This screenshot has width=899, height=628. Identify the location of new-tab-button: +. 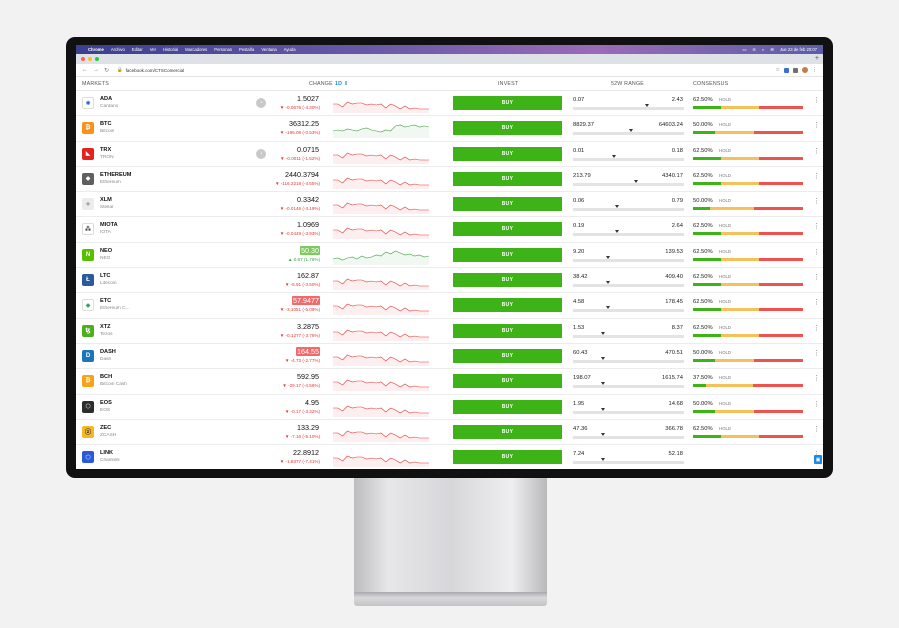
(817, 59).